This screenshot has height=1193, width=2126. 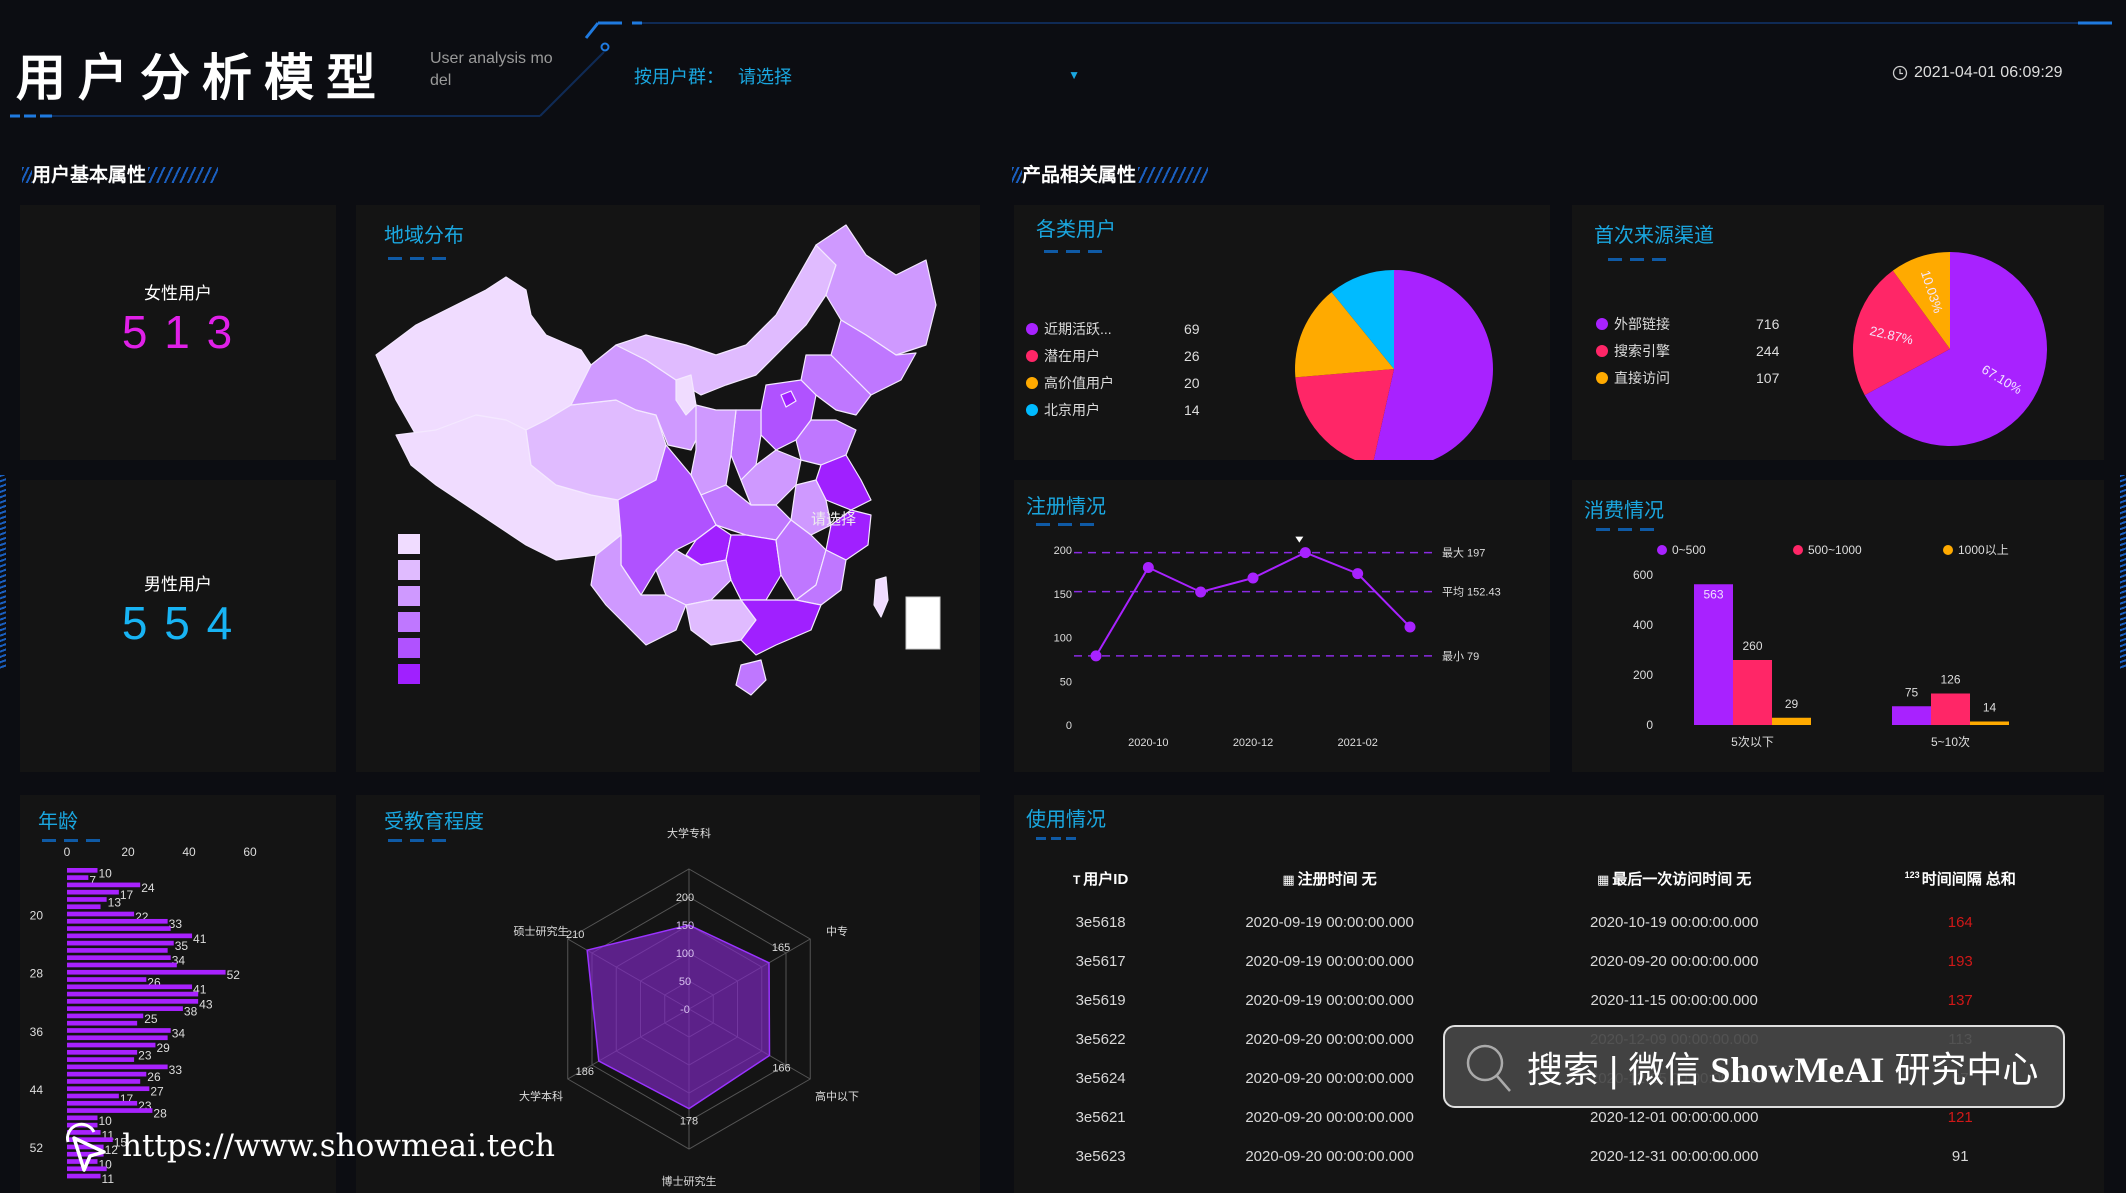 I want to click on legend-label: 北京用户, so click(x=1072, y=410).